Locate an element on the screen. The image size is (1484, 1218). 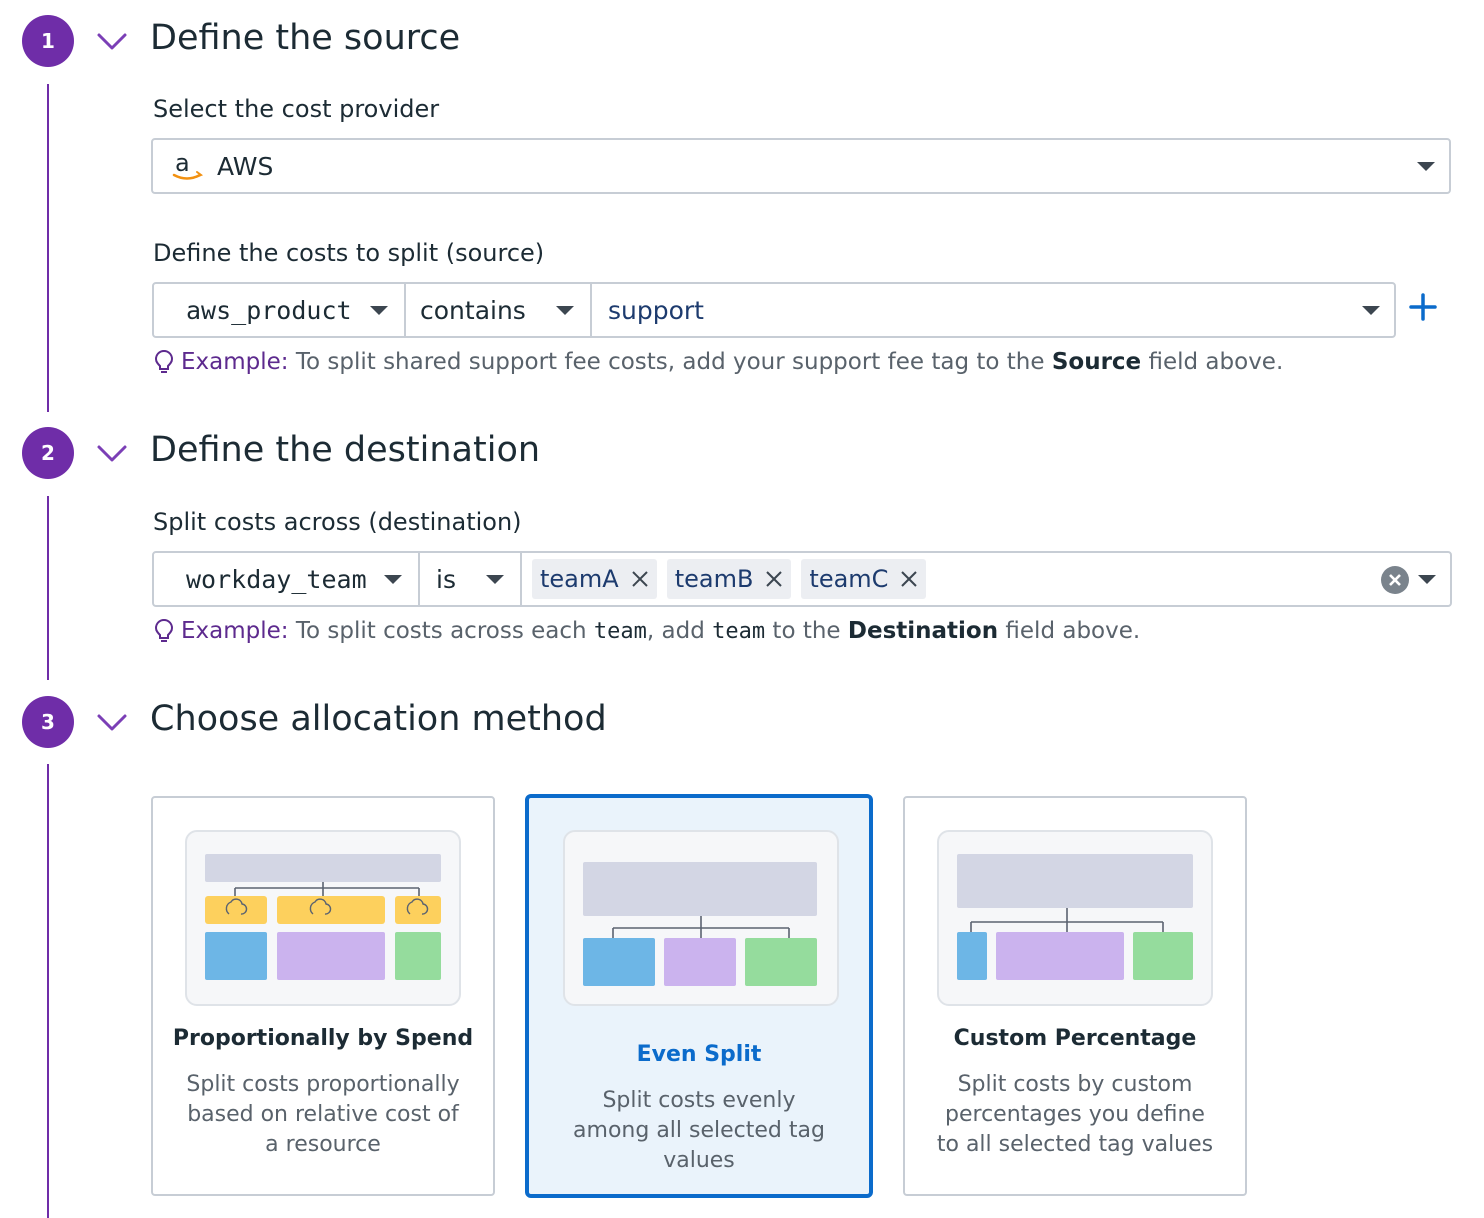
source-operator-select: contains is located at coordinates (499, 310).